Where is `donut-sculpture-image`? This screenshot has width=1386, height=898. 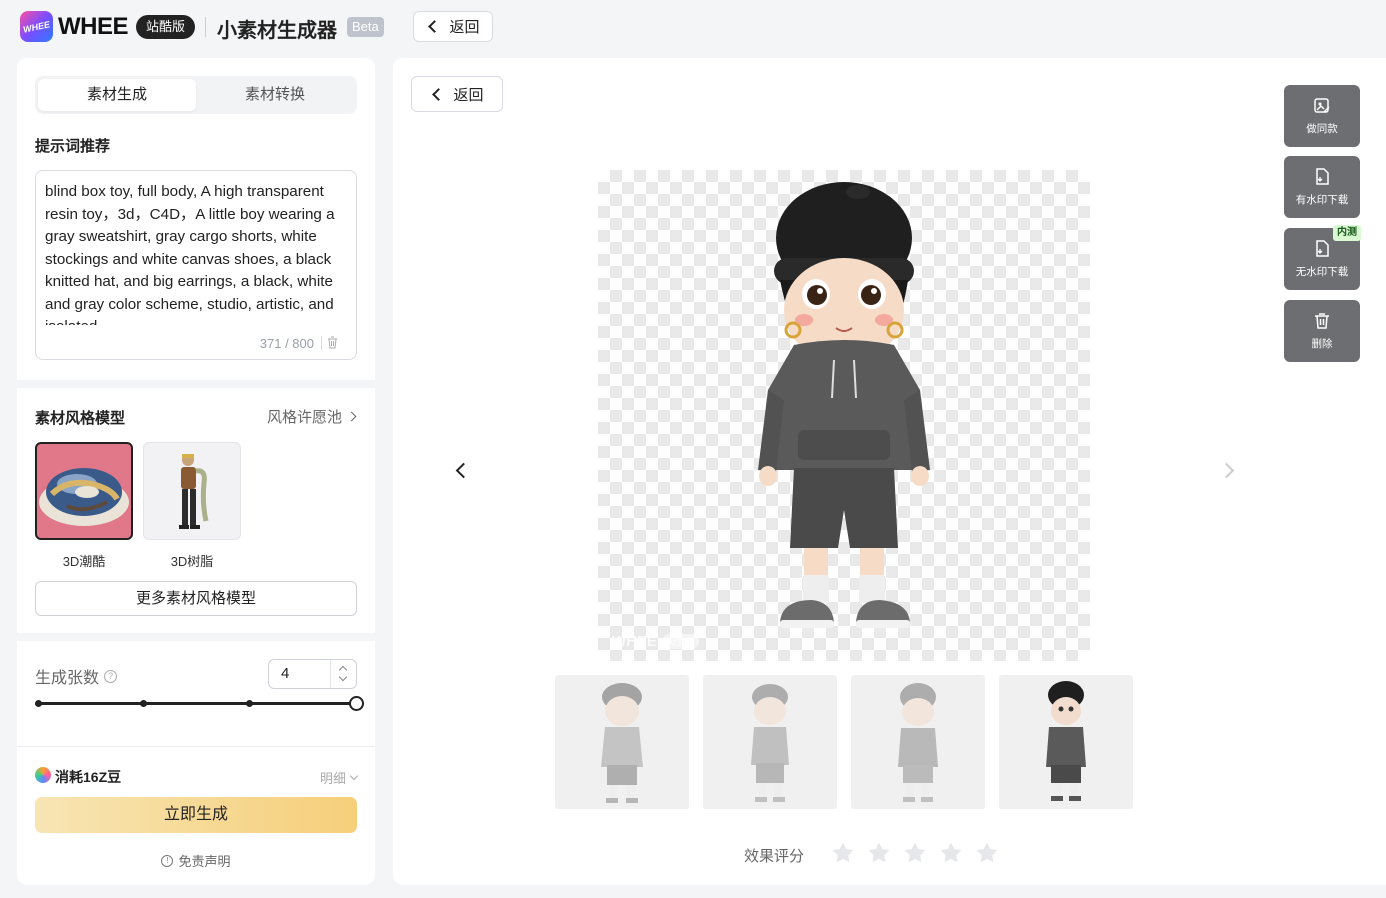 donut-sculpture-image is located at coordinates (84, 497).